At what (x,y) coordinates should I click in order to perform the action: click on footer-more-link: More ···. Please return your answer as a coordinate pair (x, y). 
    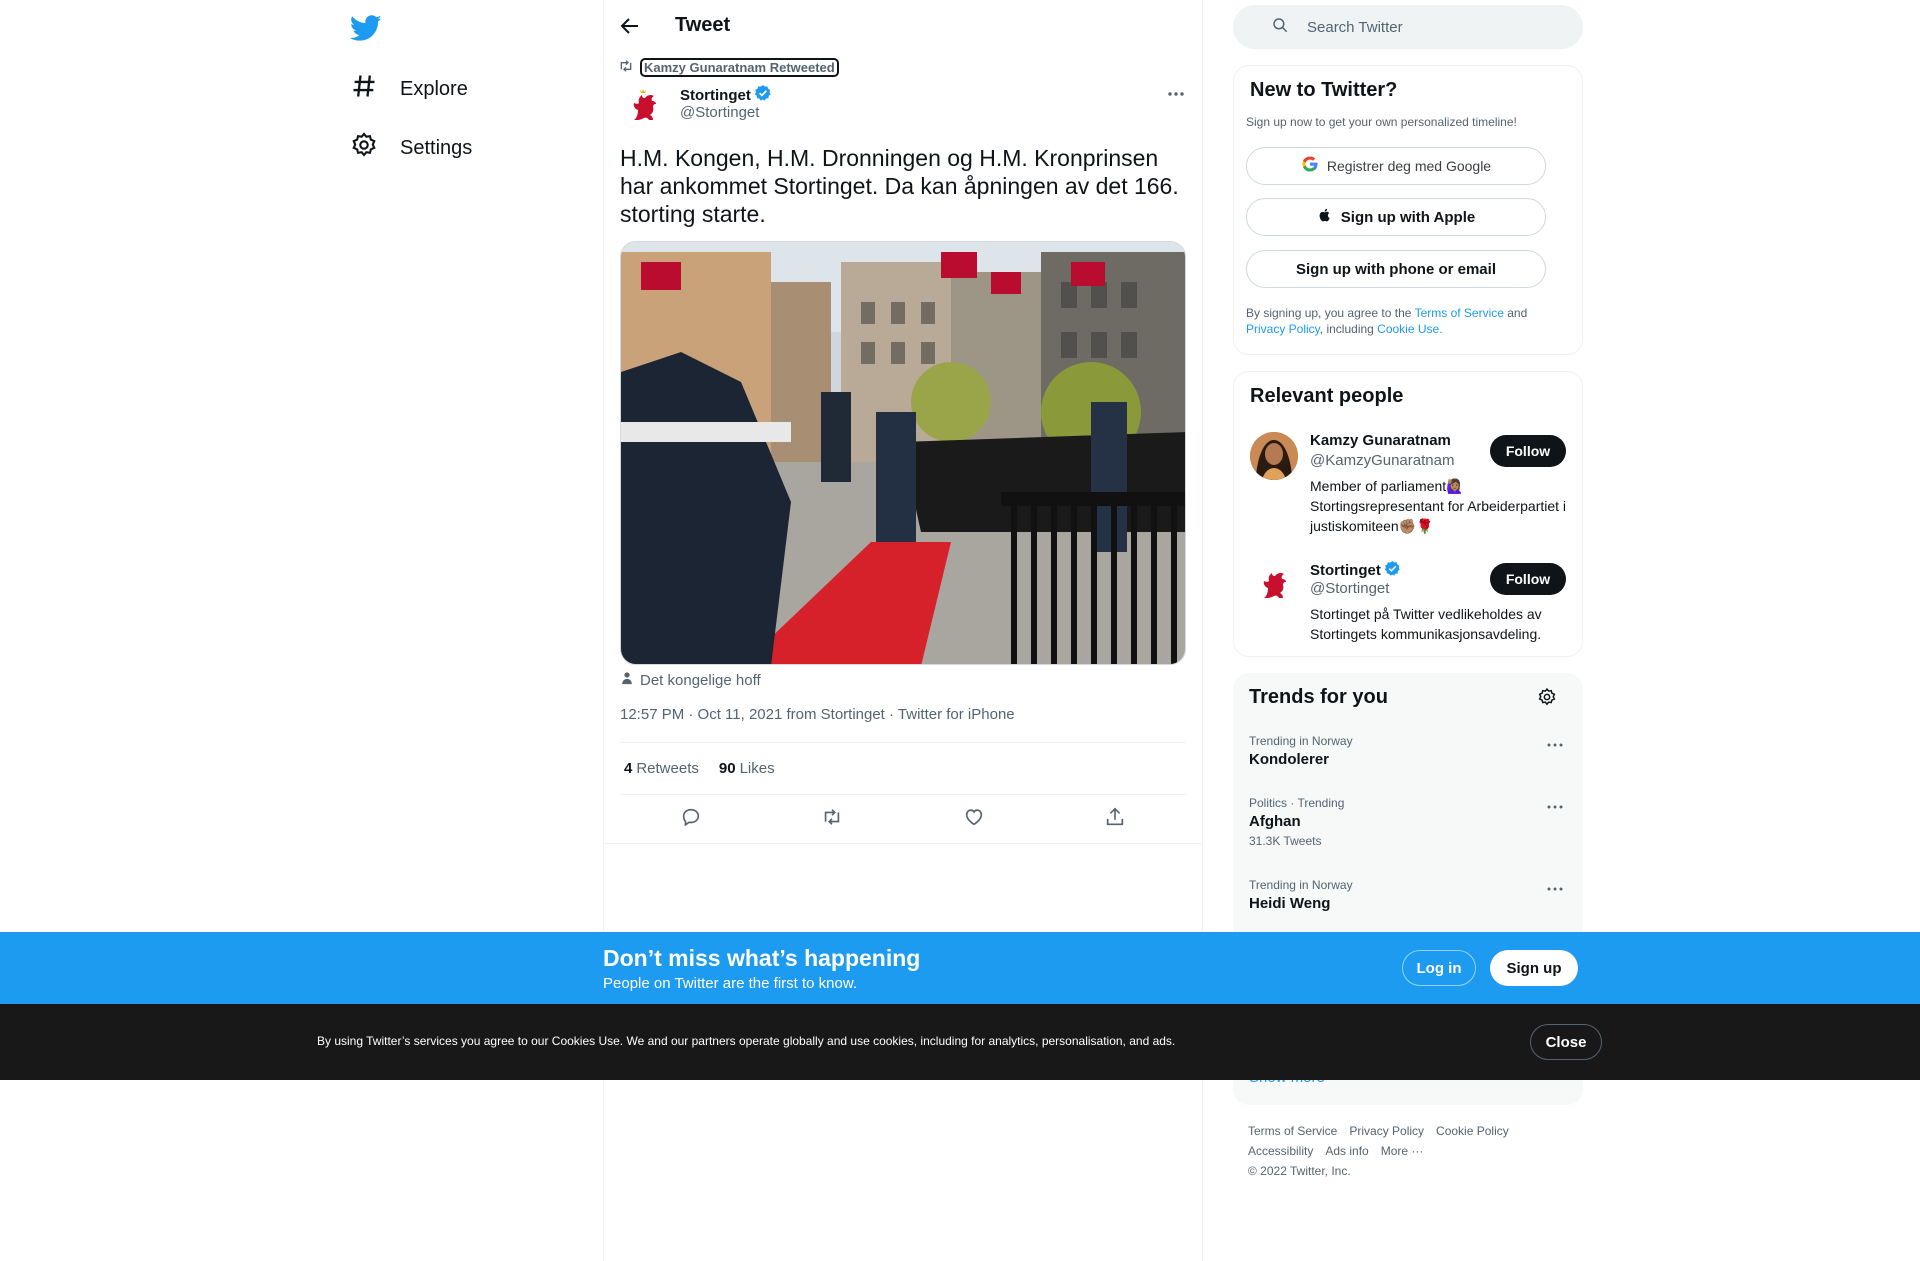
    Looking at the image, I should click on (1402, 1151).